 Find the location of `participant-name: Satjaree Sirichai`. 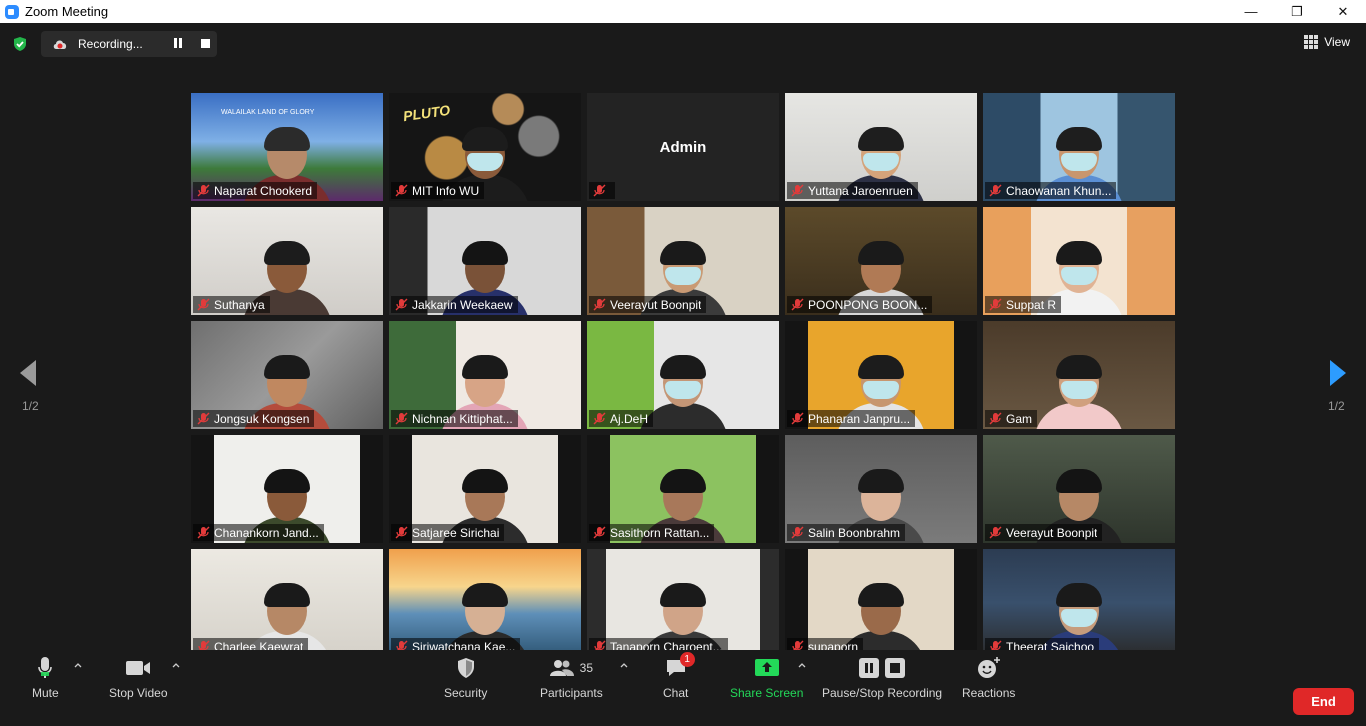

participant-name: Satjaree Sirichai is located at coordinates (456, 532).